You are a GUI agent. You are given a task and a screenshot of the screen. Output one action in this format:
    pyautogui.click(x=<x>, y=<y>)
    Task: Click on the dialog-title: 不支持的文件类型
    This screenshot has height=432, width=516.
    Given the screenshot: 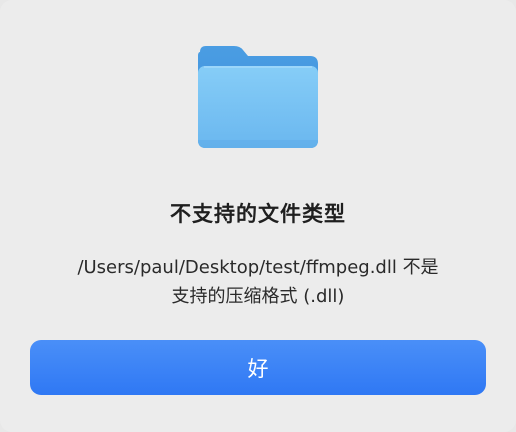 What is the action you would take?
    pyautogui.click(x=258, y=214)
    